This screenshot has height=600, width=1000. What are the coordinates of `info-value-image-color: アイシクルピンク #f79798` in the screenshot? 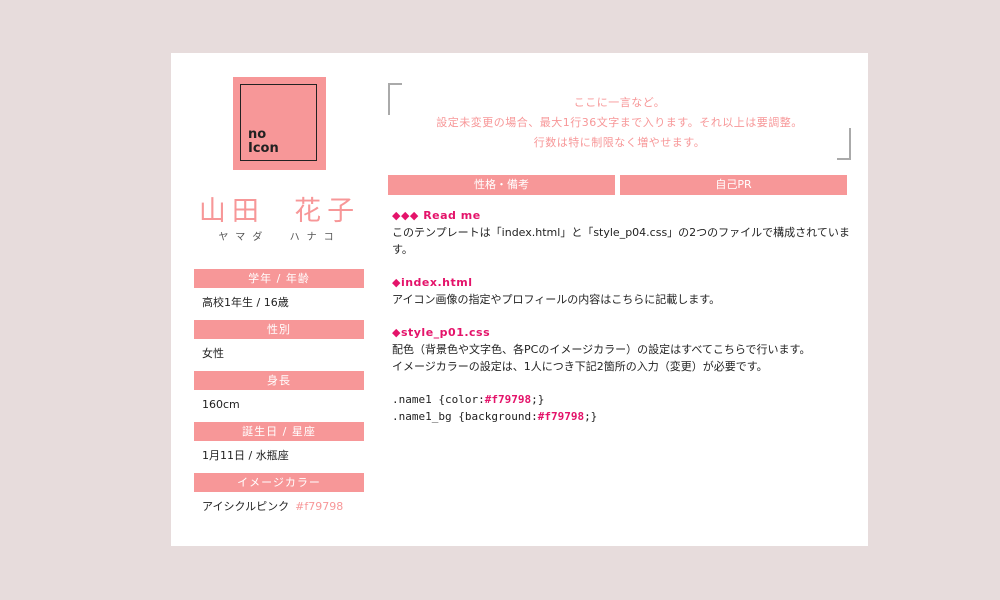 It's located at (279, 508).